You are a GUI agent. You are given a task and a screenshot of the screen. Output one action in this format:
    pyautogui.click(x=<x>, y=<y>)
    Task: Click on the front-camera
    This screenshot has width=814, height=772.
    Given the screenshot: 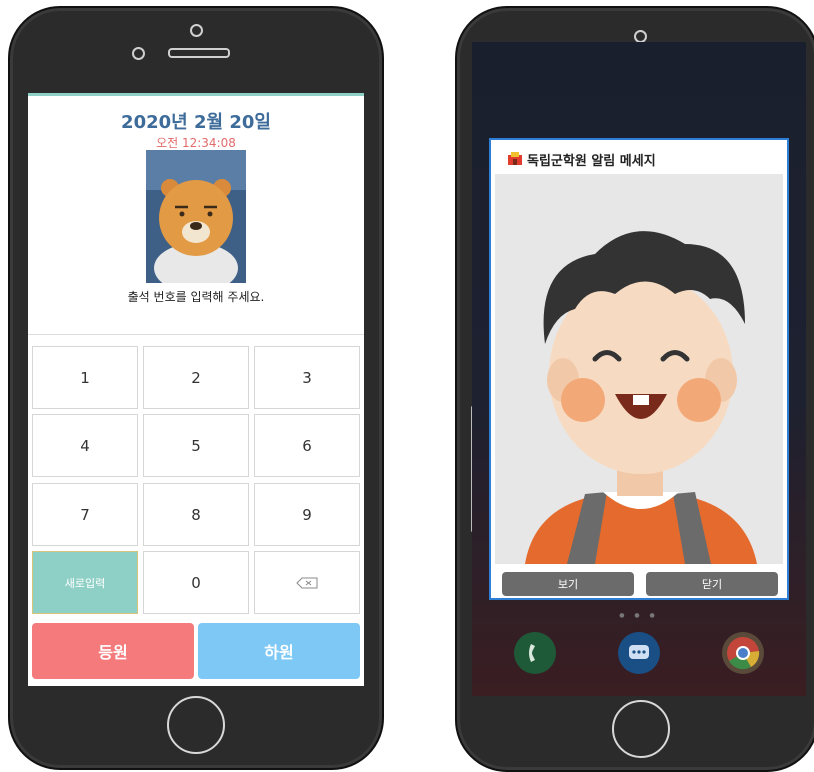 What is the action you would take?
    pyautogui.click(x=196, y=30)
    